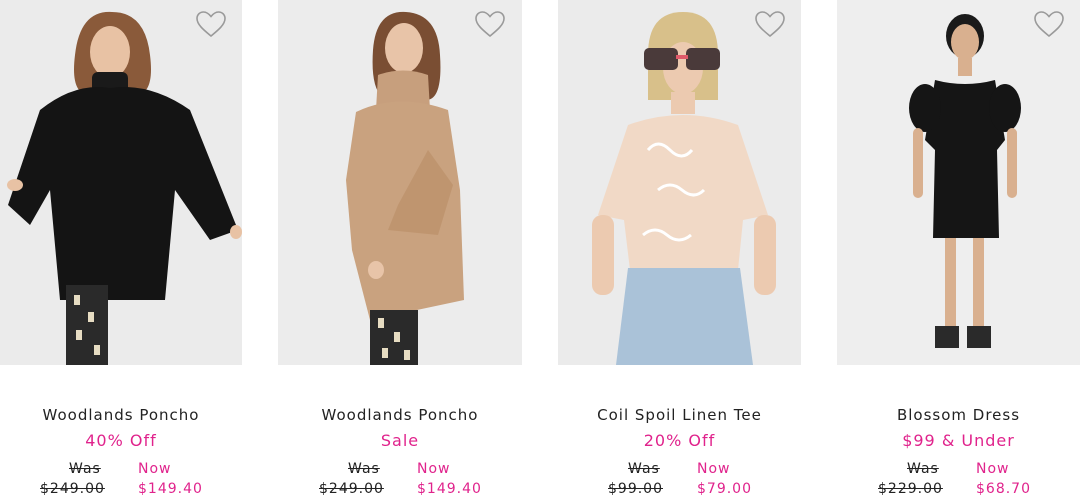 The height and width of the screenshot is (503, 1080). What do you see at coordinates (121, 440) in the screenshot?
I see `promo-label: 40% Off` at bounding box center [121, 440].